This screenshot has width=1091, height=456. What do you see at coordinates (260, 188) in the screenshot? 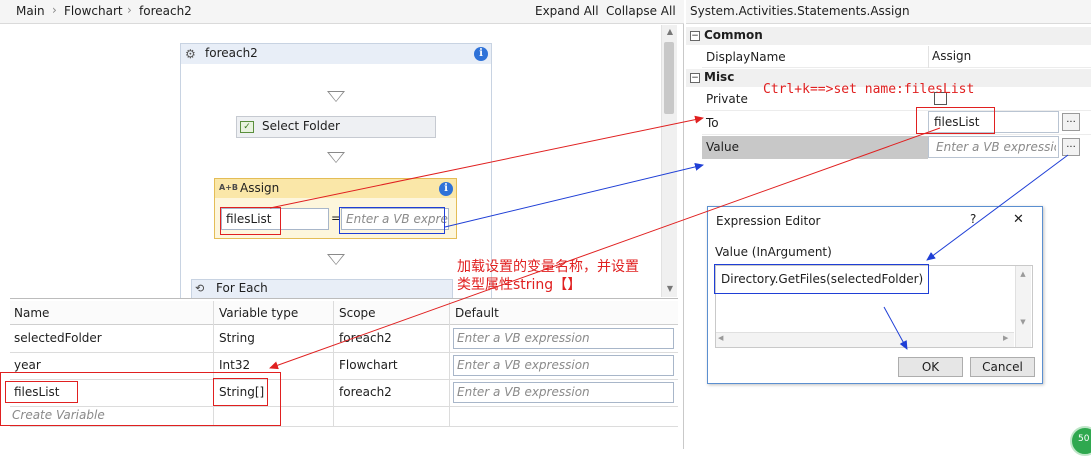
I see `assign-title: Assign` at bounding box center [260, 188].